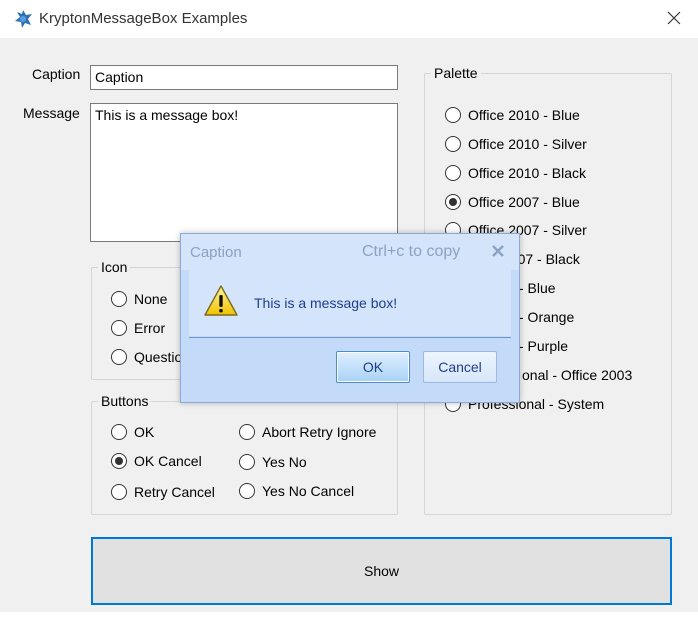 Image resolution: width=698 pixels, height=630 pixels. I want to click on icon-option-none: None, so click(139, 299).